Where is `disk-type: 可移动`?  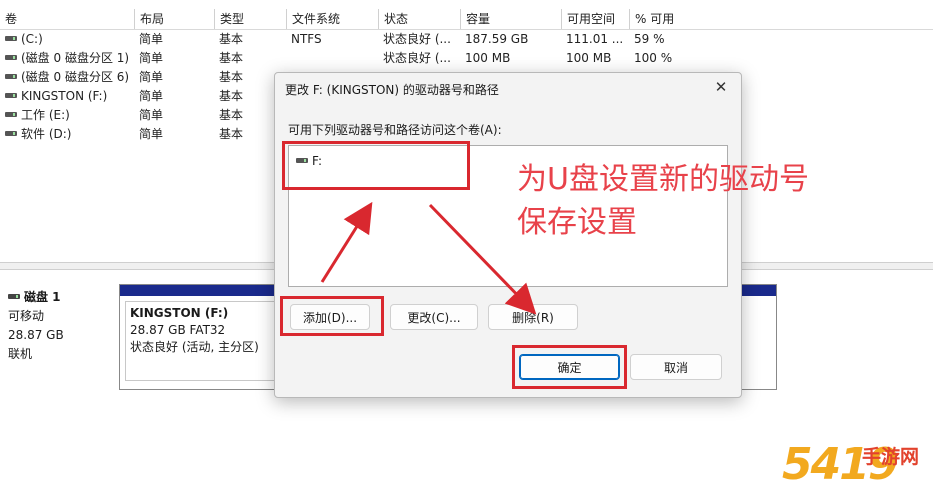 disk-type: 可移动 is located at coordinates (26, 316).